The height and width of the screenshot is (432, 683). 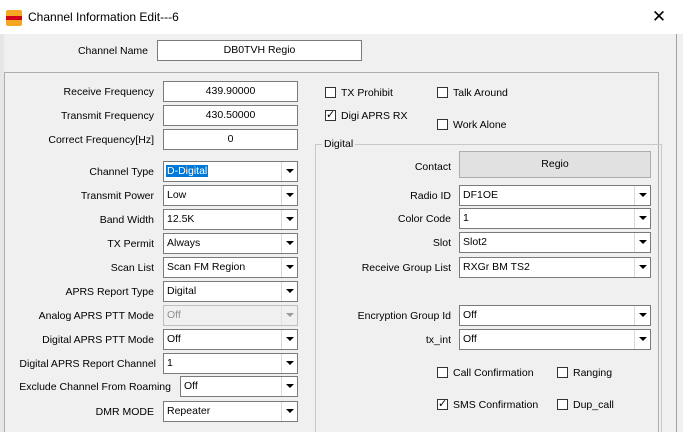 I want to click on tx-prohibit-checkbox, so click(x=330, y=92).